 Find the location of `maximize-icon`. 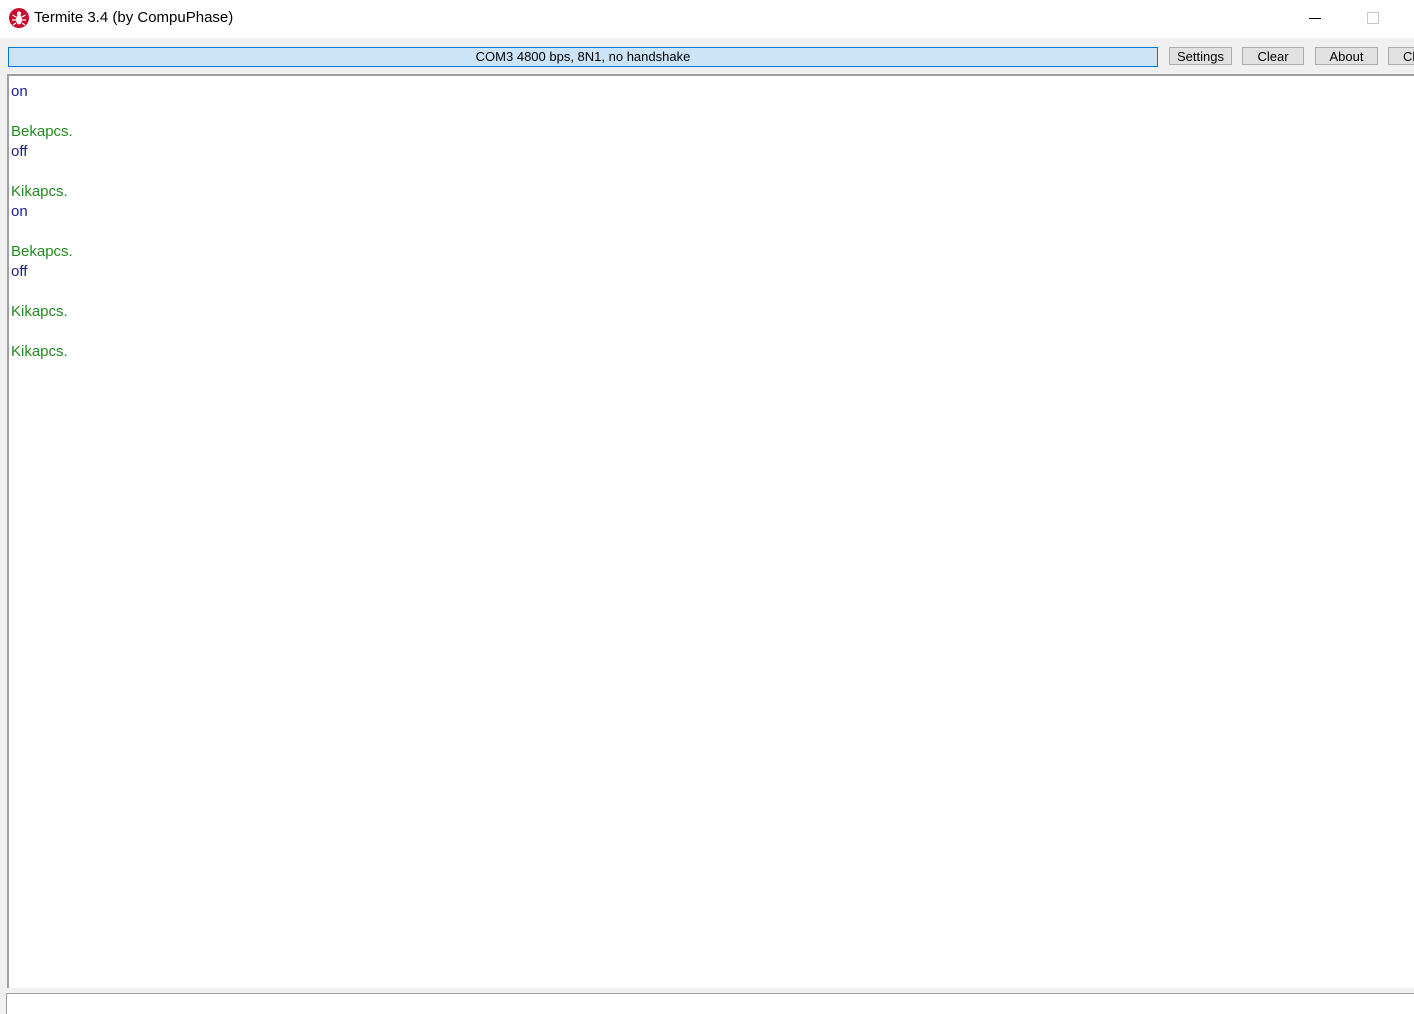

maximize-icon is located at coordinates (1373, 18).